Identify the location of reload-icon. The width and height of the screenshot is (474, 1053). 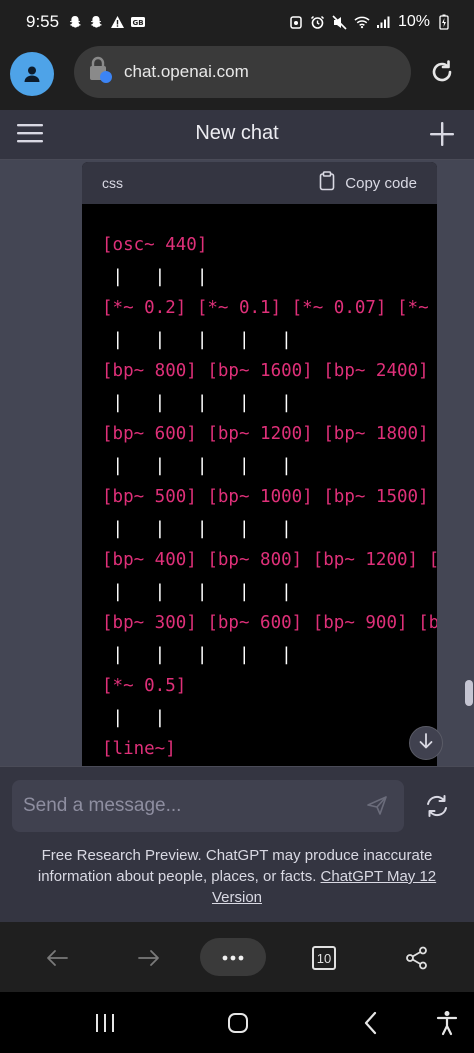
(442, 72).